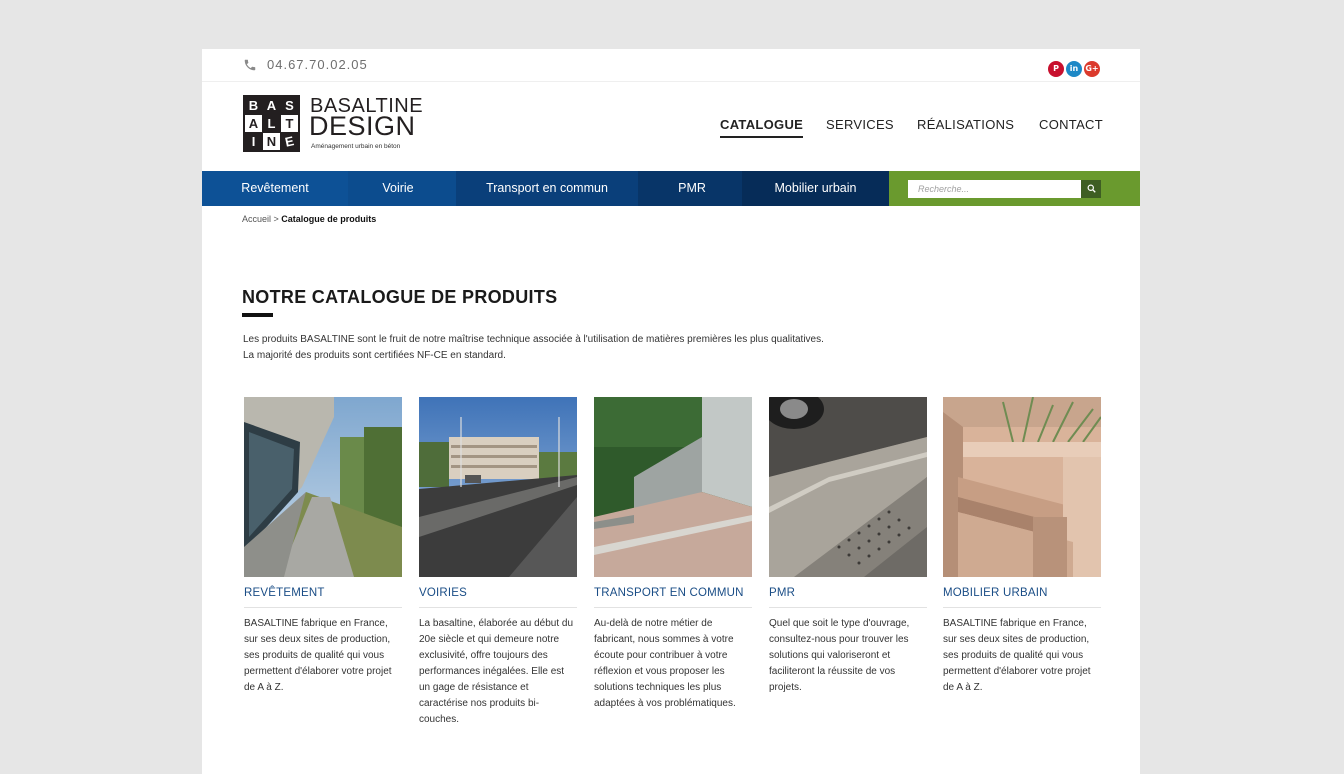  Describe the element at coordinates (1056, 69) in the screenshot. I see `pinterest-icon: P` at that location.